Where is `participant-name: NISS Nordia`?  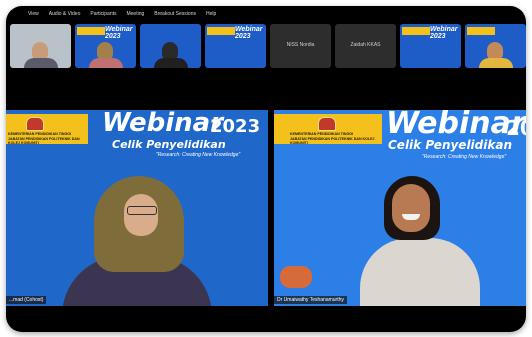 participant-name: NISS Nordia is located at coordinates (300, 45).